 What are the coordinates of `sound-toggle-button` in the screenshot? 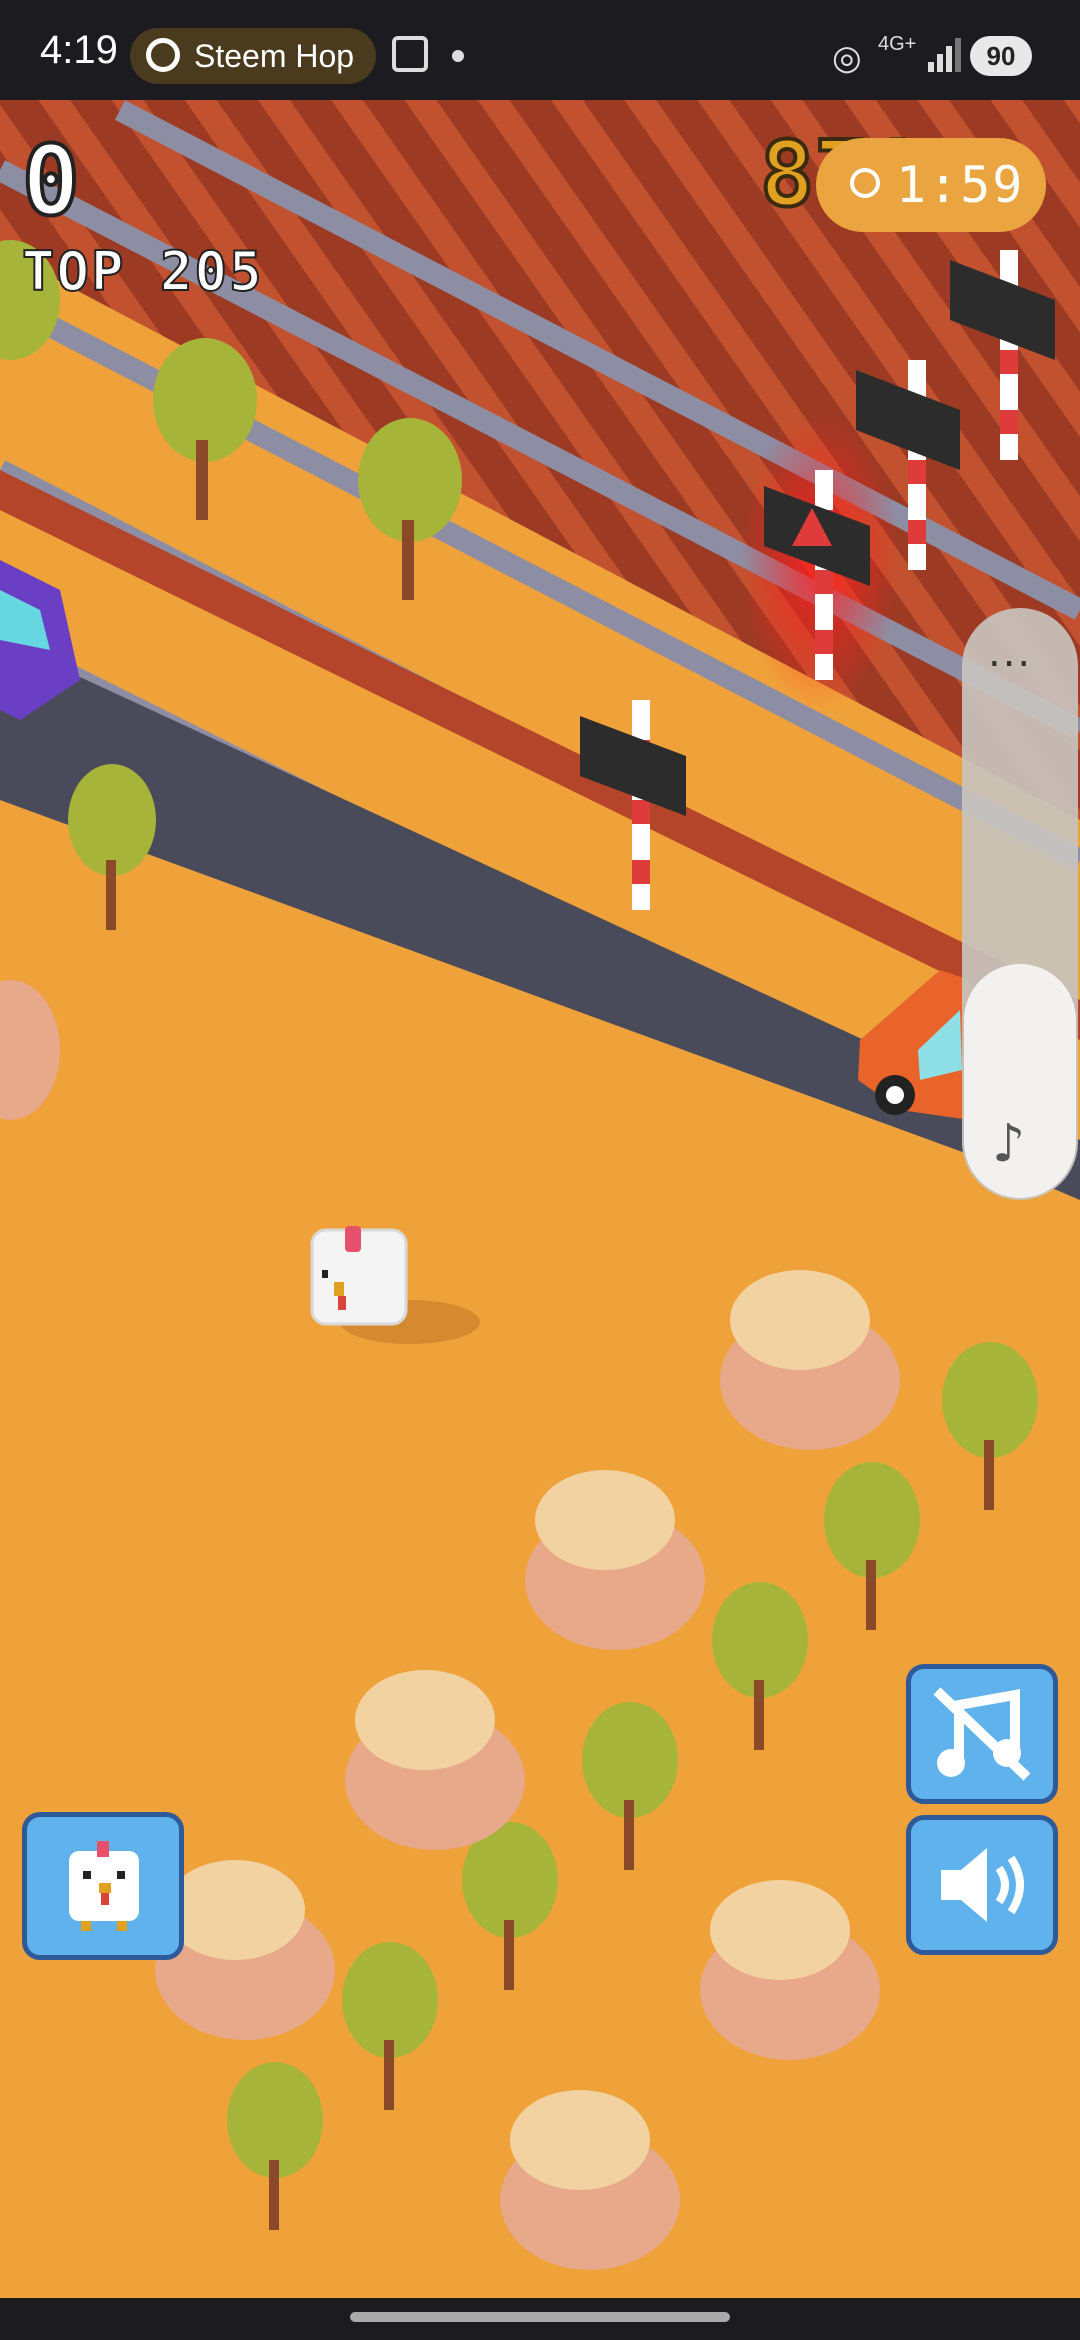 It's located at (982, 1885).